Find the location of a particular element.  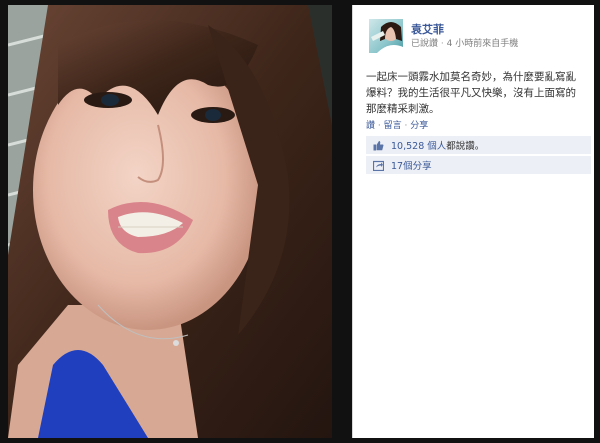

shares-count-link: 17個分享 is located at coordinates (411, 165).